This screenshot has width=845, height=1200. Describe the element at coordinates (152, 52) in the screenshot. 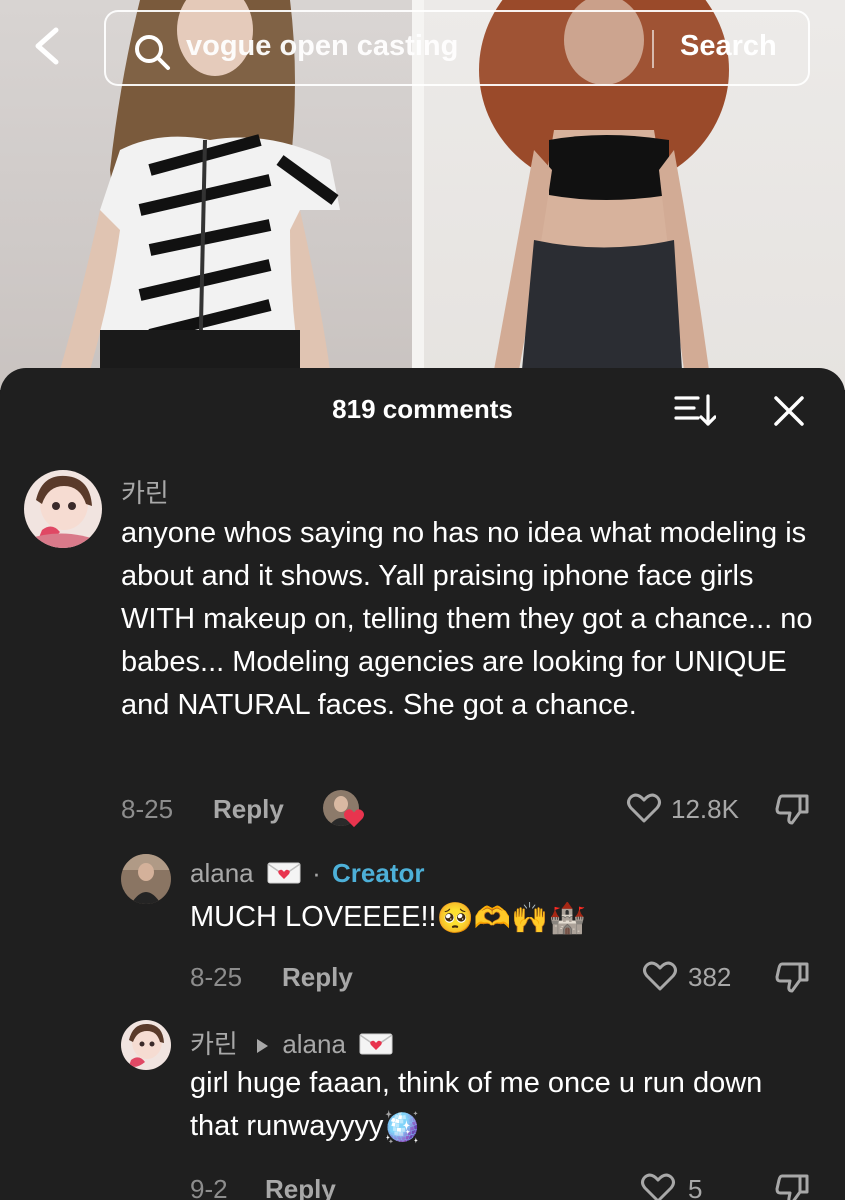

I see `search-icon` at that location.